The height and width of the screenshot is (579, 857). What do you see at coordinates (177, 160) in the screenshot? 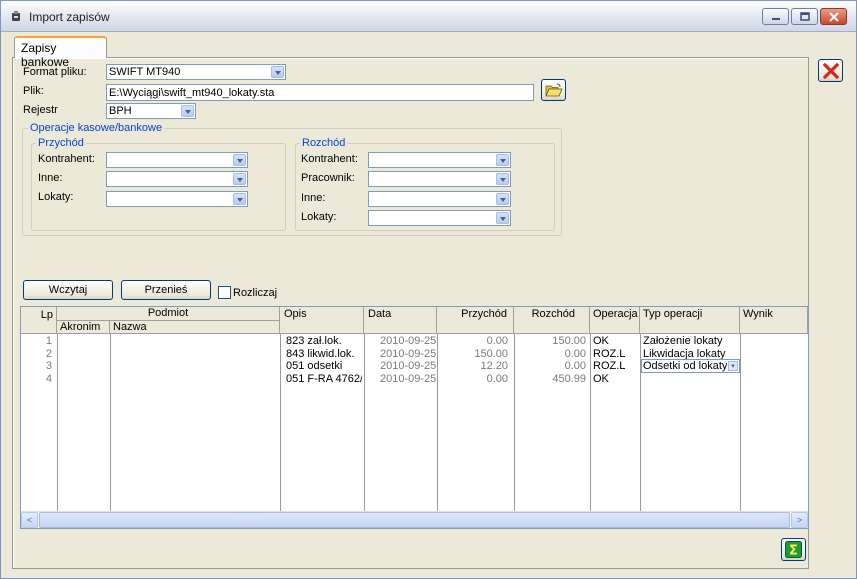
I see `income-contractor-select` at bounding box center [177, 160].